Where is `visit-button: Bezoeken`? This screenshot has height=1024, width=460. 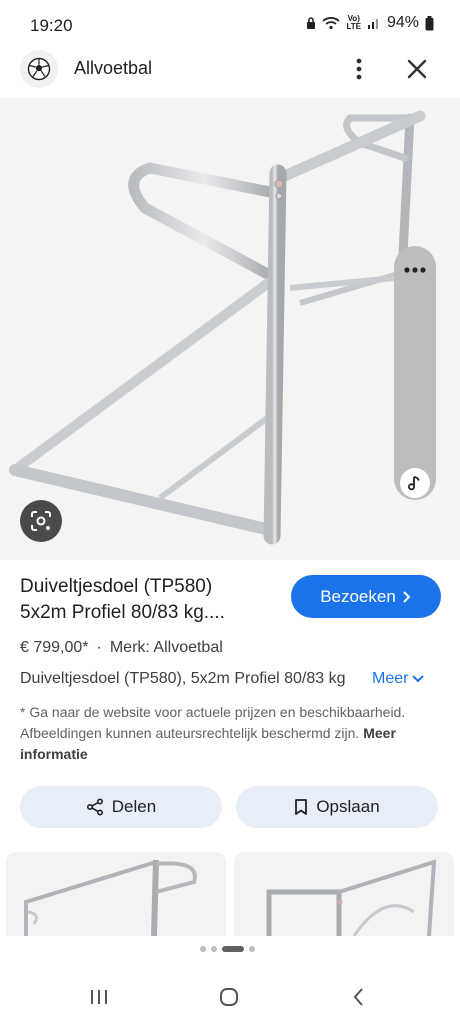
visit-button: Bezoeken is located at coordinates (366, 596).